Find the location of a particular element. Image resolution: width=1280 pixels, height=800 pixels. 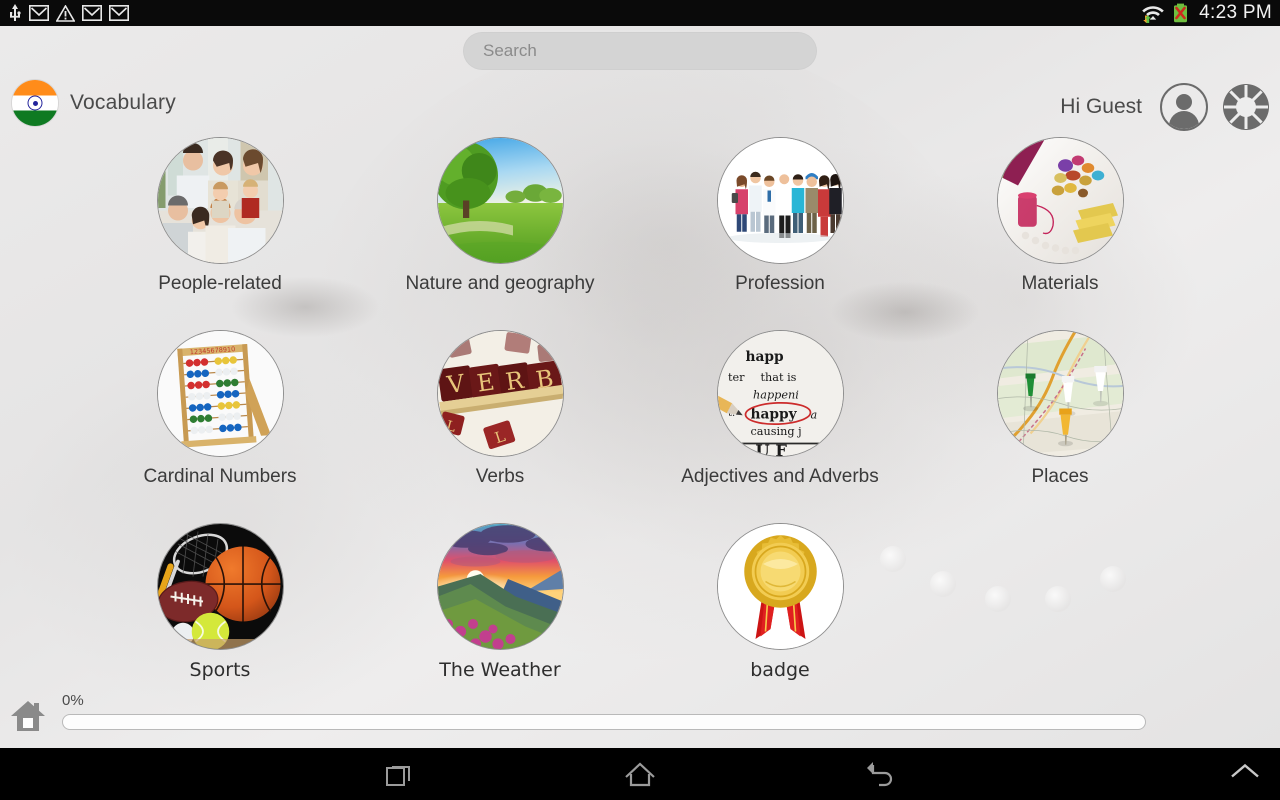

abacus-photo: 12345678910 is located at coordinates (220, 393).